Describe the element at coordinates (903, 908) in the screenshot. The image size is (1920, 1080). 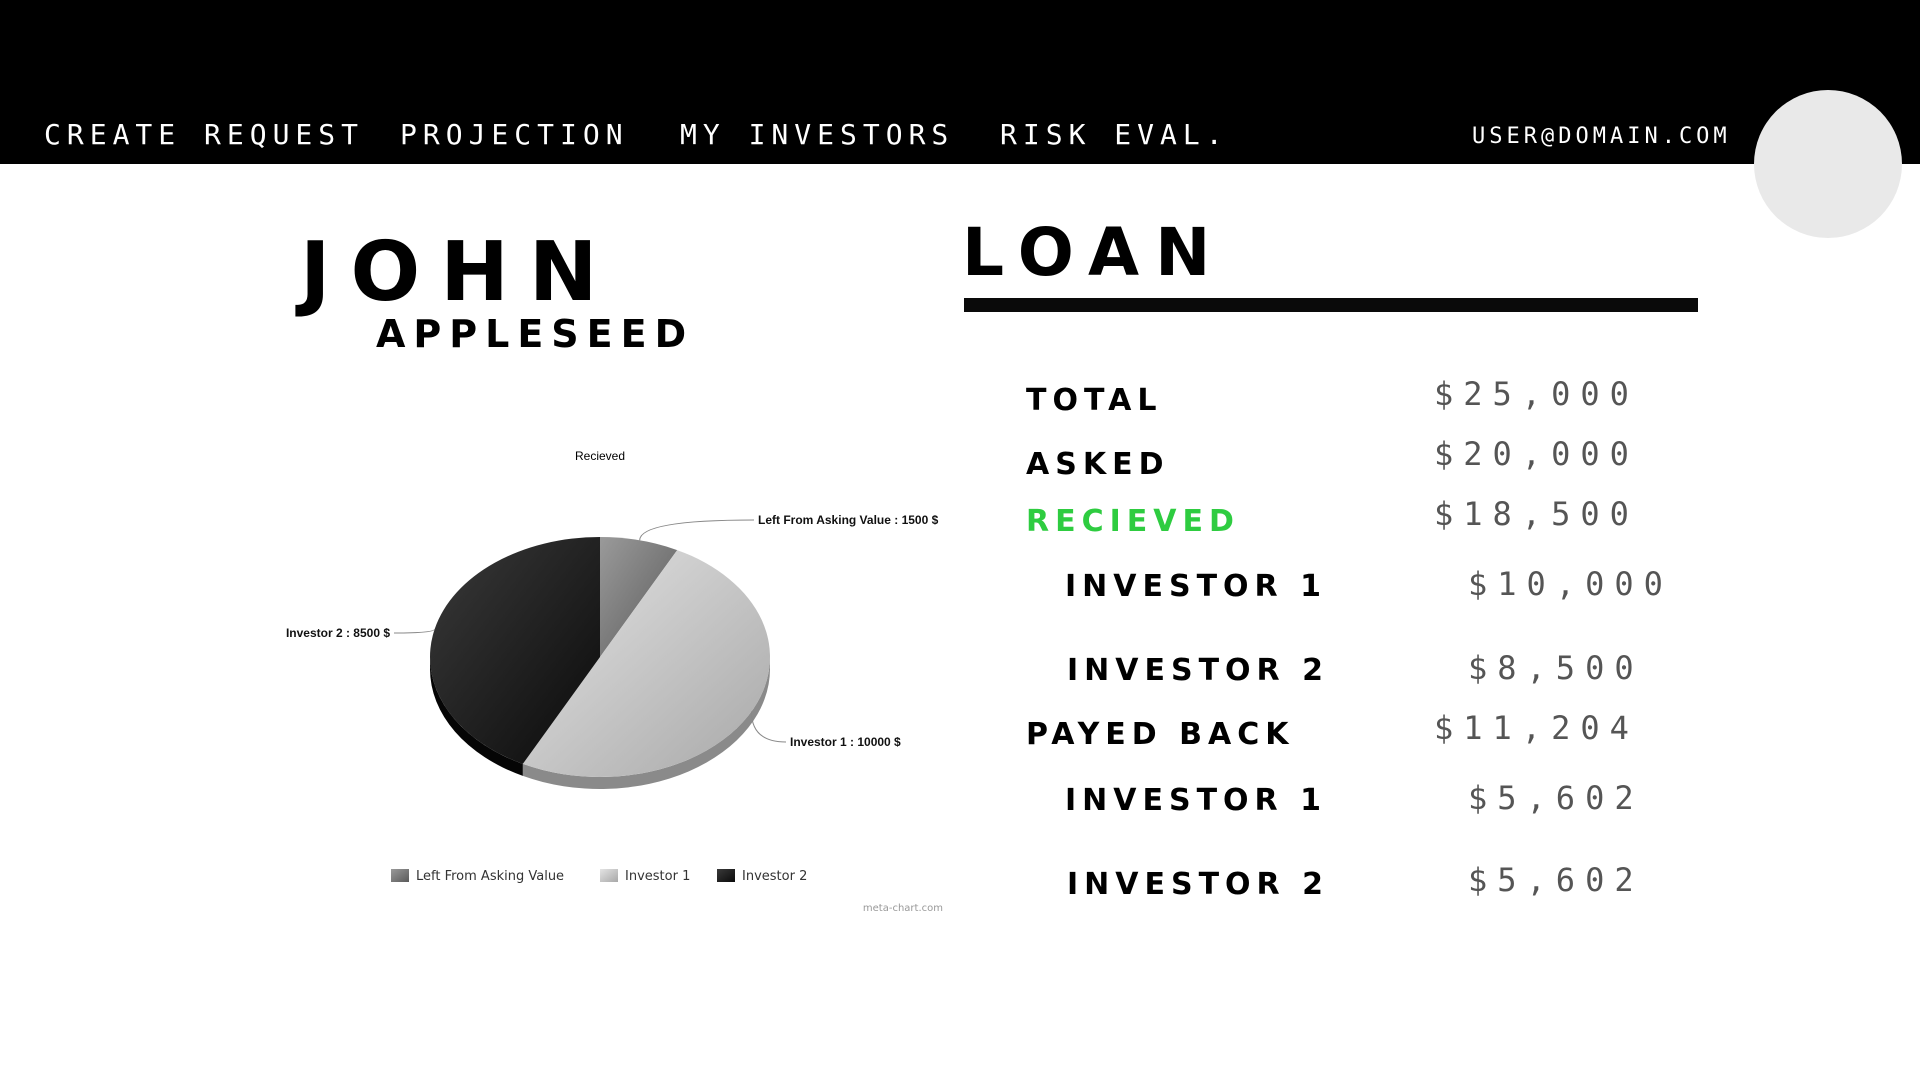
I see `chart-credit: meta-chart.com` at that location.